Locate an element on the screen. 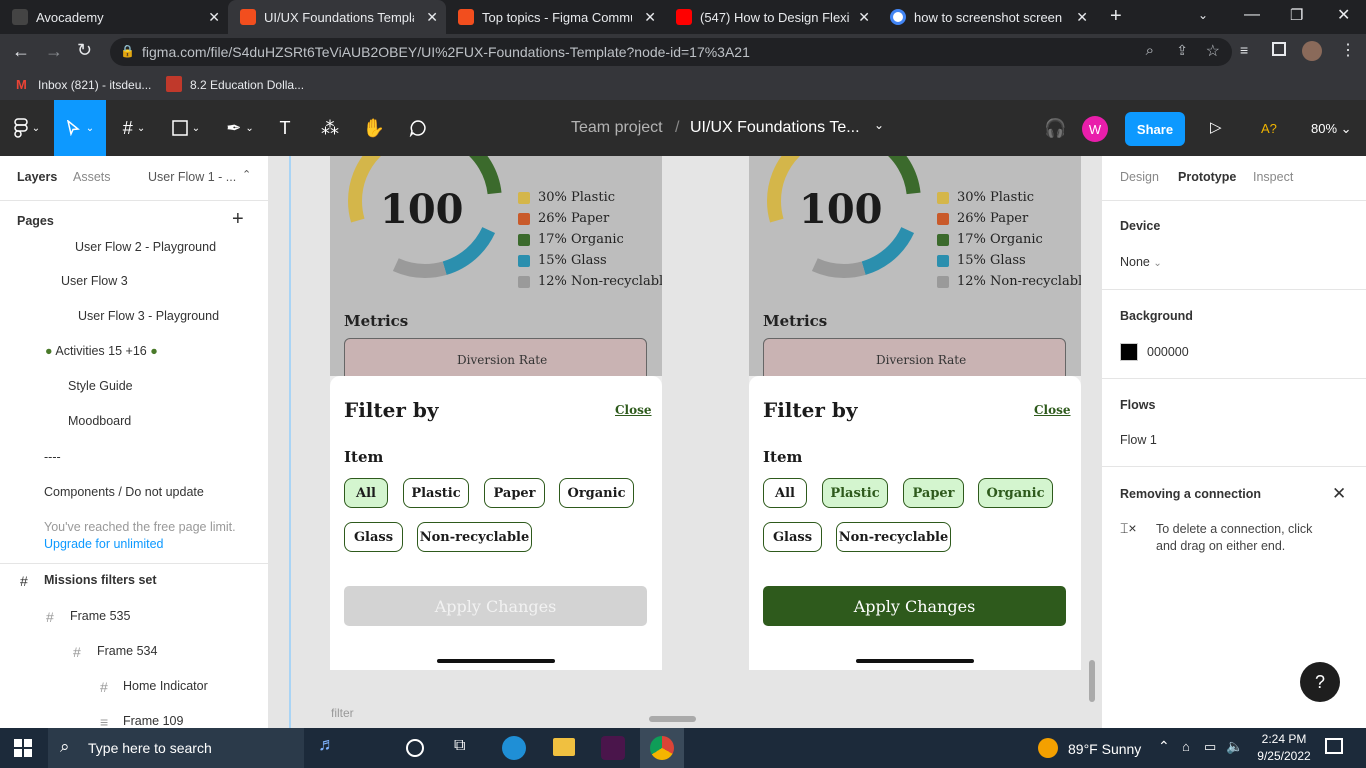  chrome-taskbar-button is located at coordinates (662, 748).